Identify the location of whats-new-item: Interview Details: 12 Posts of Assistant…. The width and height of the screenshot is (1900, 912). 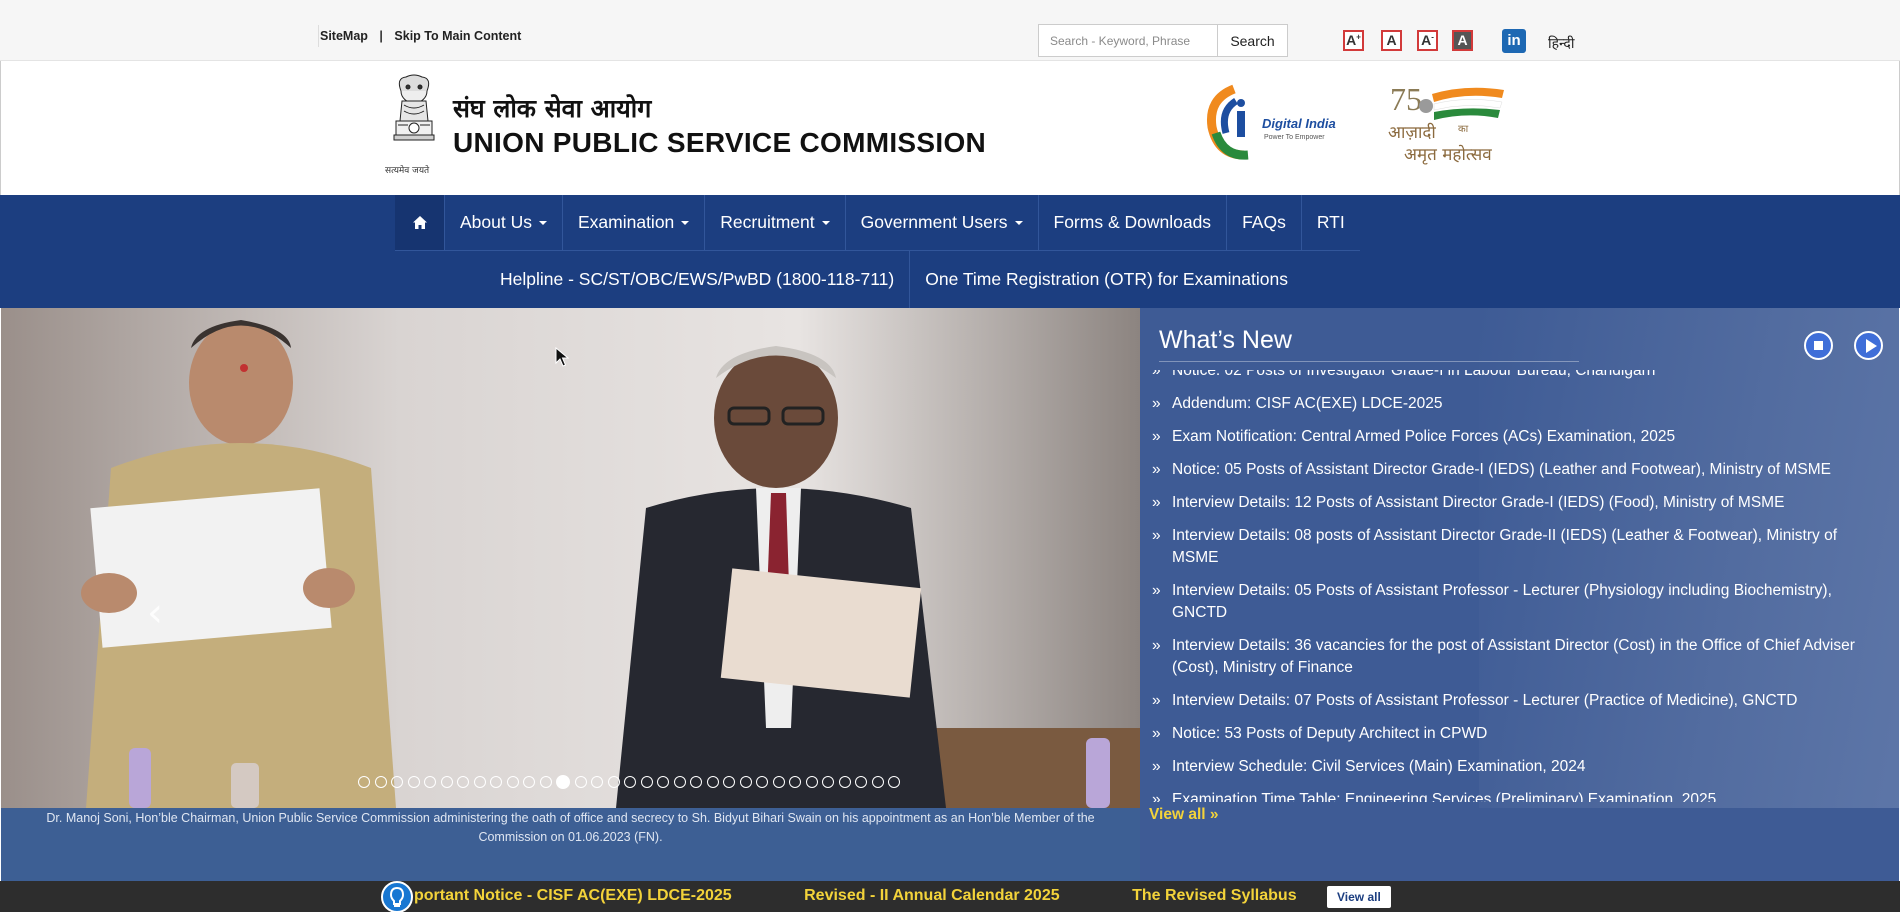
(1517, 503).